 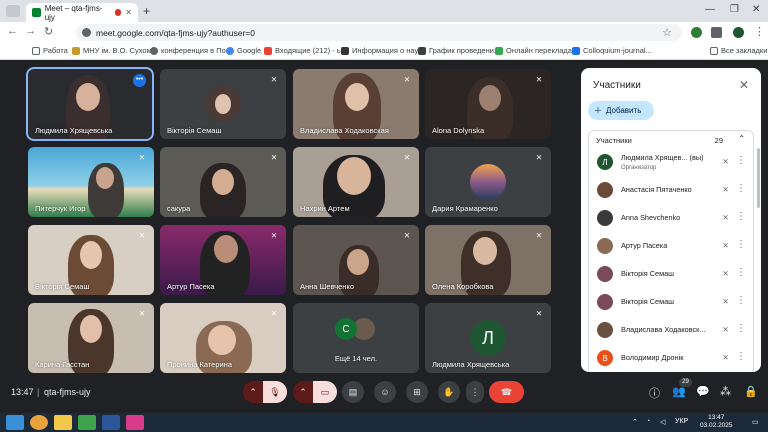 I want to click on video-tile: ⨯ Alona Dolynska, so click(x=488, y=104).